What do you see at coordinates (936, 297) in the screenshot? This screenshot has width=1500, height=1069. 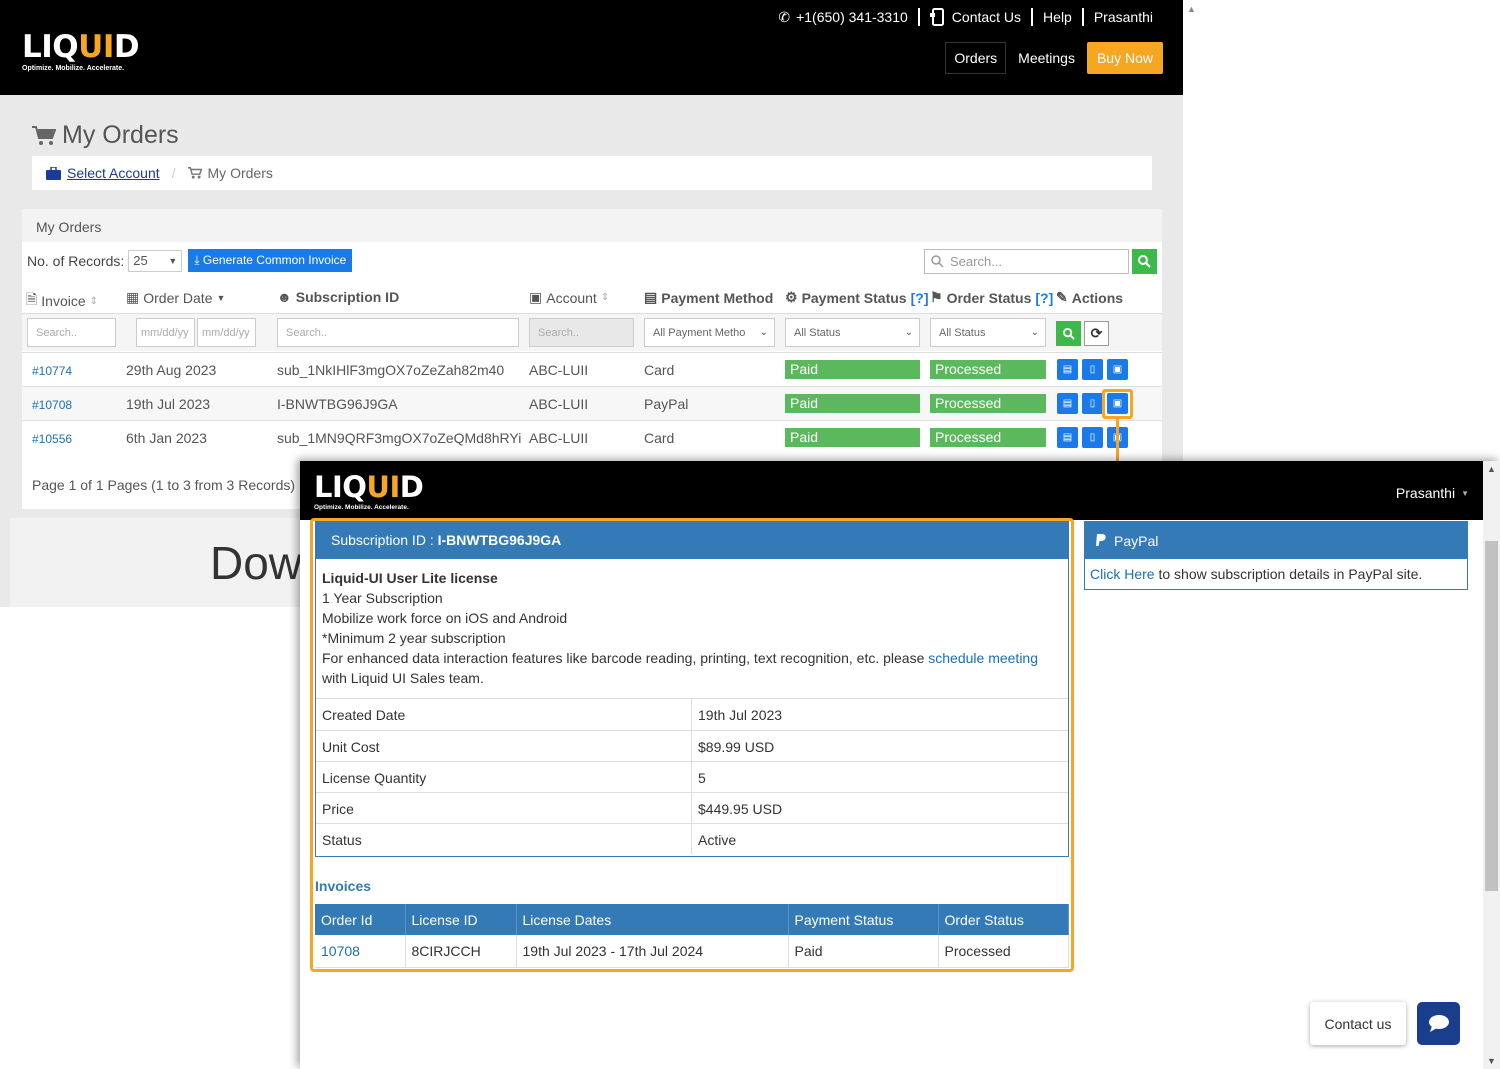 I see `tag-icon: ⚑` at bounding box center [936, 297].